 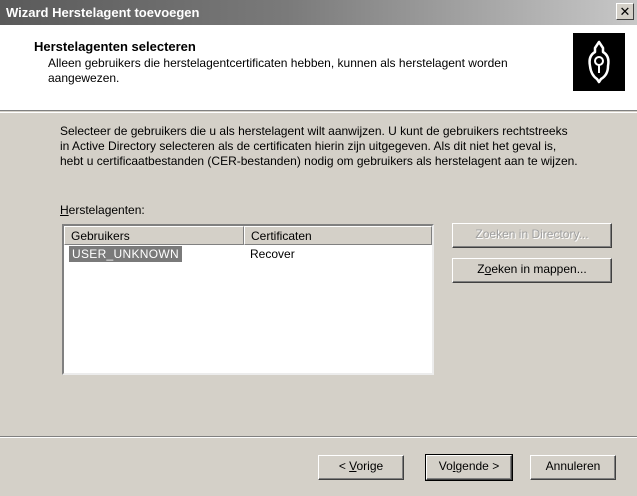 I want to click on recovery-agents-label: Herstelagenten:, so click(x=102, y=210).